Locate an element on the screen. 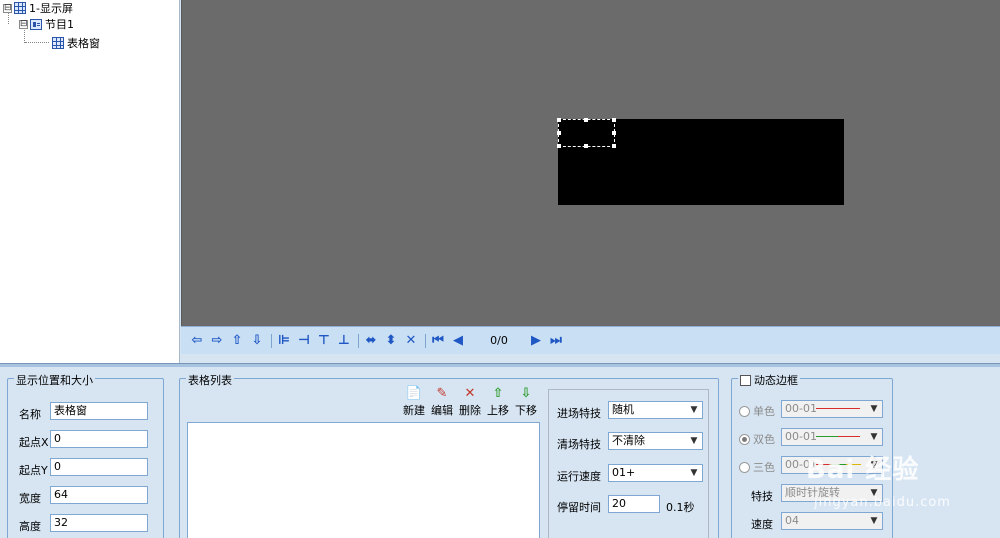  move-up-label: 上移 is located at coordinates (498, 410).